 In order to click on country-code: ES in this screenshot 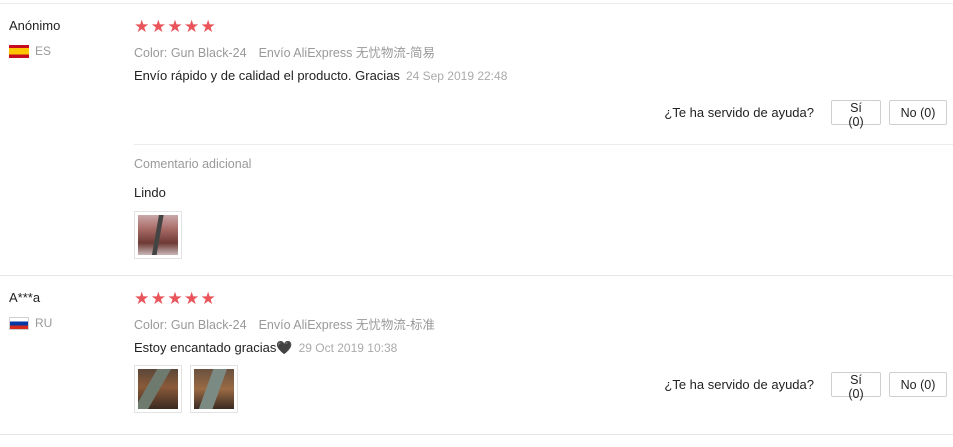, I will do `click(43, 51)`.